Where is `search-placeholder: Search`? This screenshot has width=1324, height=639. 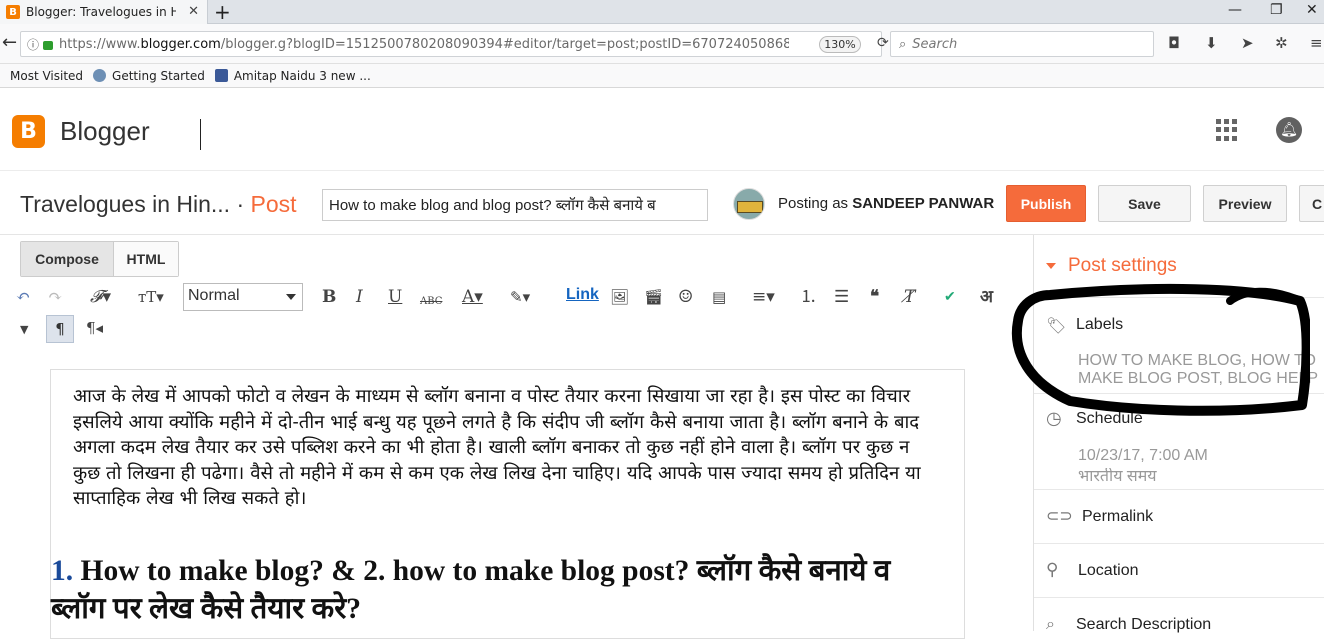
search-placeholder: Search is located at coordinates (935, 44).